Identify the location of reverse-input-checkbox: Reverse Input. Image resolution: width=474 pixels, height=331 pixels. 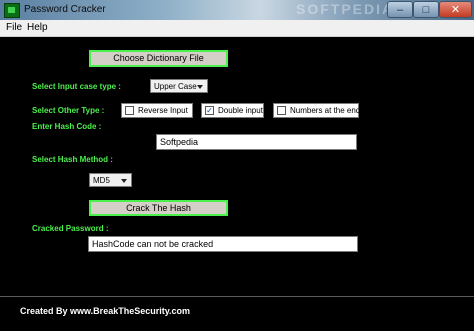
(157, 110).